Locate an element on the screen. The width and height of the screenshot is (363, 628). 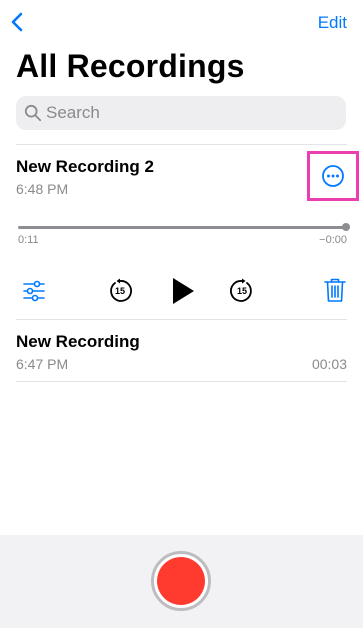
play-button is located at coordinates (183, 291).